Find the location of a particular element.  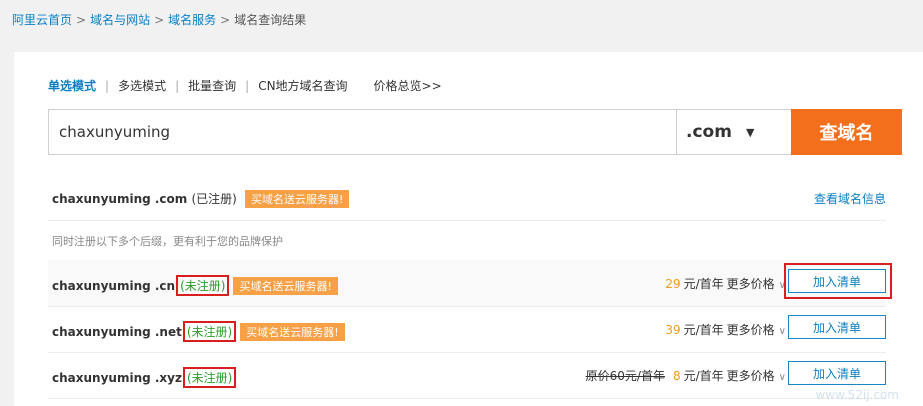

domain-name: chaxunyuming .net is located at coordinates (117, 332).